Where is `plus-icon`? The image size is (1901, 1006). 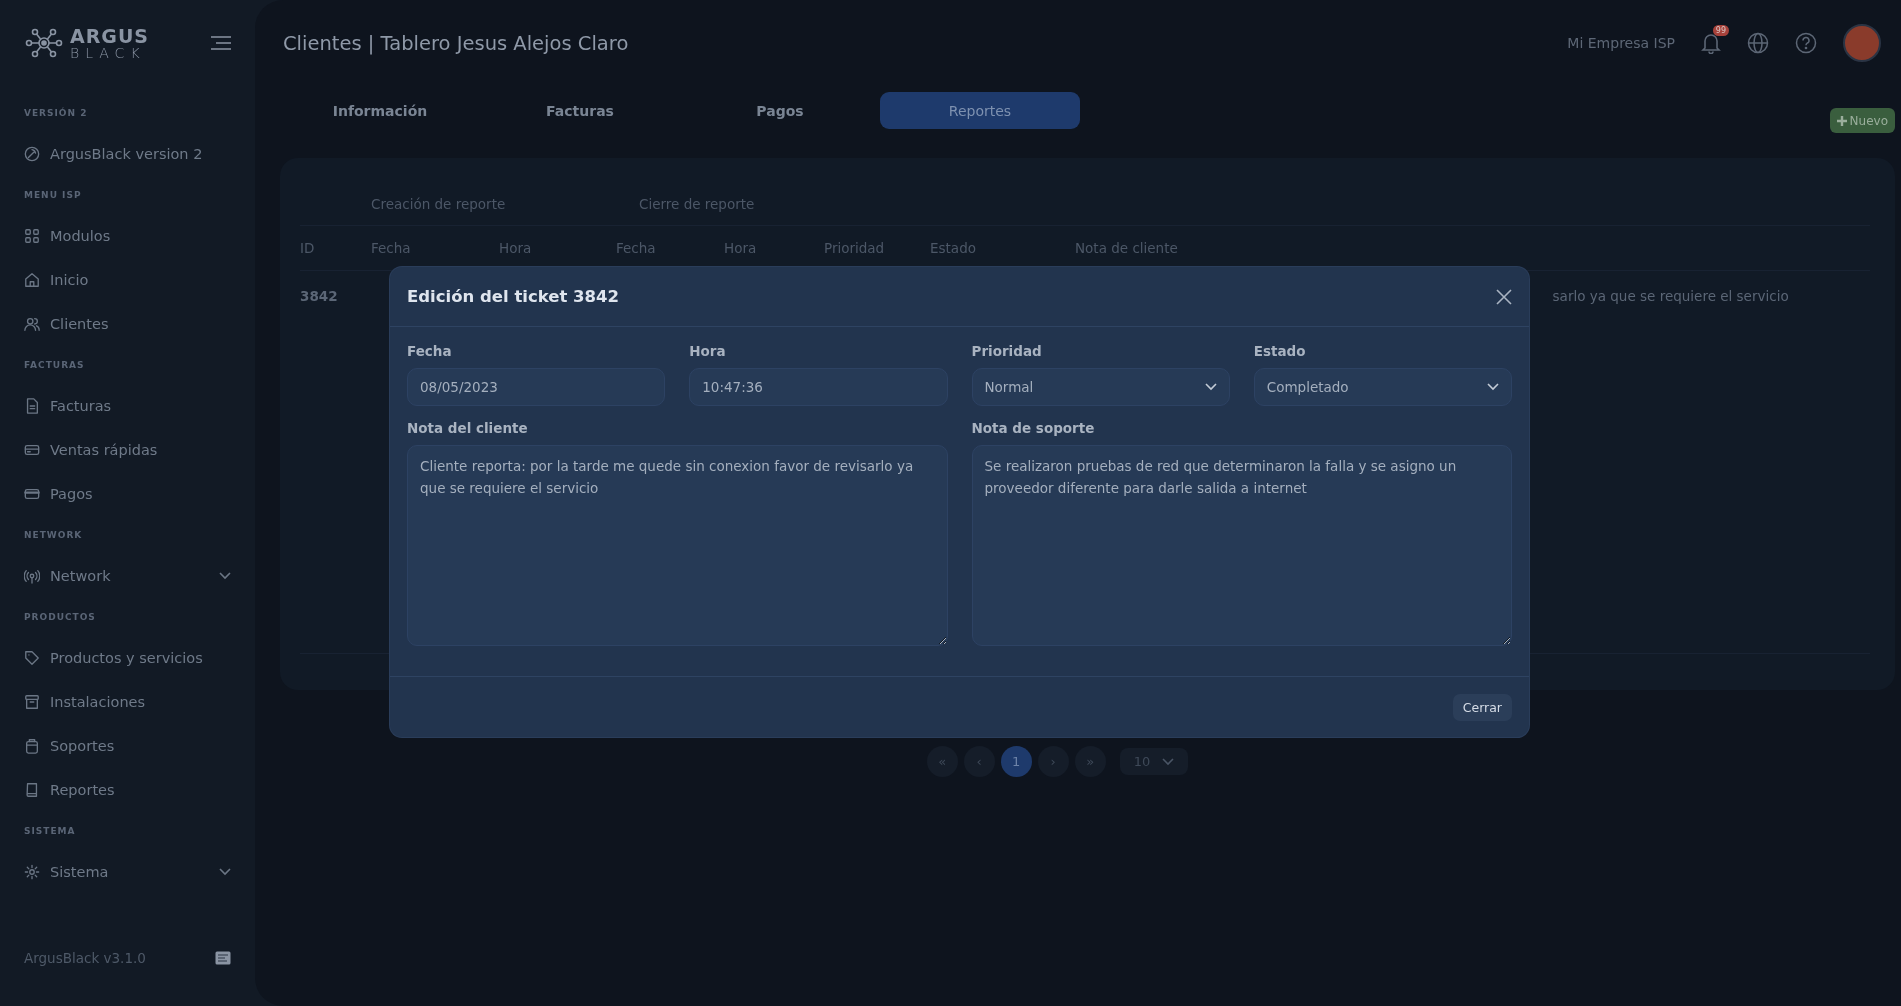 plus-icon is located at coordinates (1841, 120).